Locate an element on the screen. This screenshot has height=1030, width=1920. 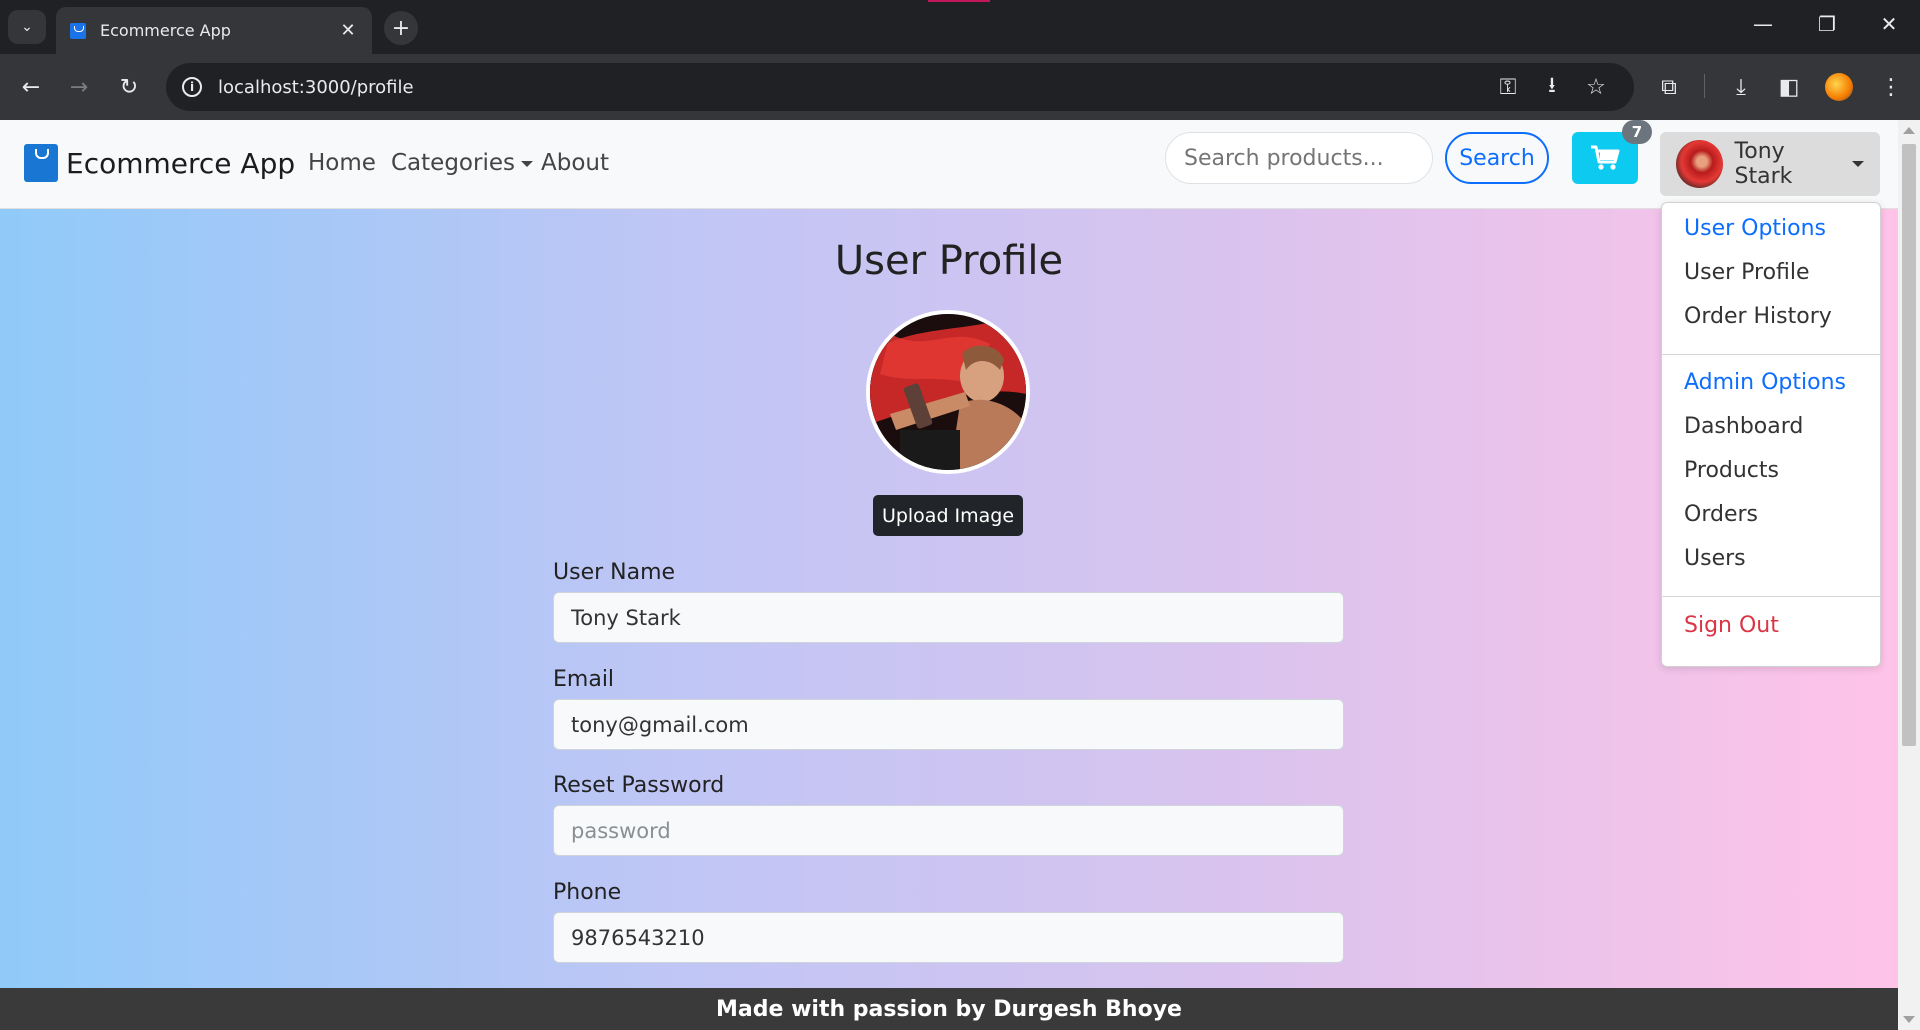
install-icon: ⭳ is located at coordinates (1552, 87).